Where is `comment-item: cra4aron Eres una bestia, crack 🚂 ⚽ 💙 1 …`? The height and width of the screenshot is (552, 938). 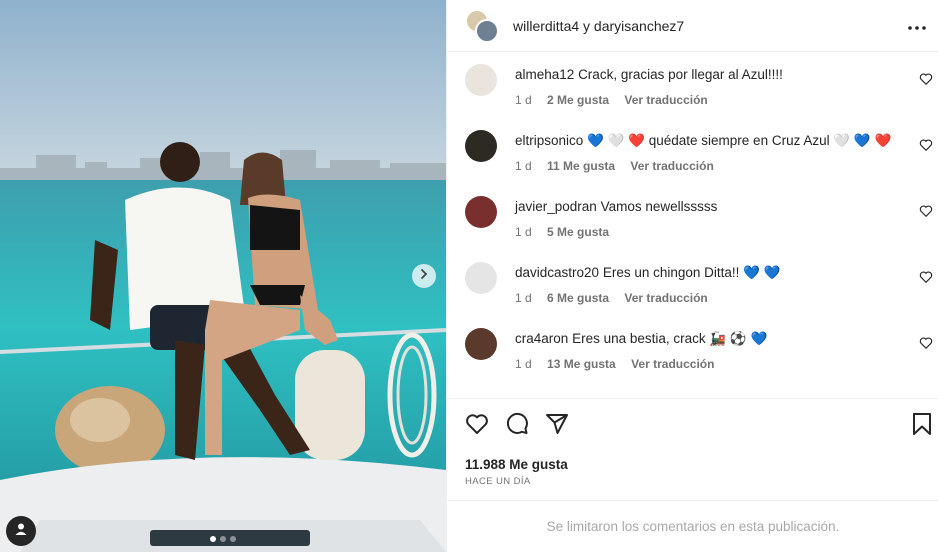
comment-item: cra4aron Eres una bestia, crack 🚂 ⚽ 💙 1 … is located at coordinates (701, 346).